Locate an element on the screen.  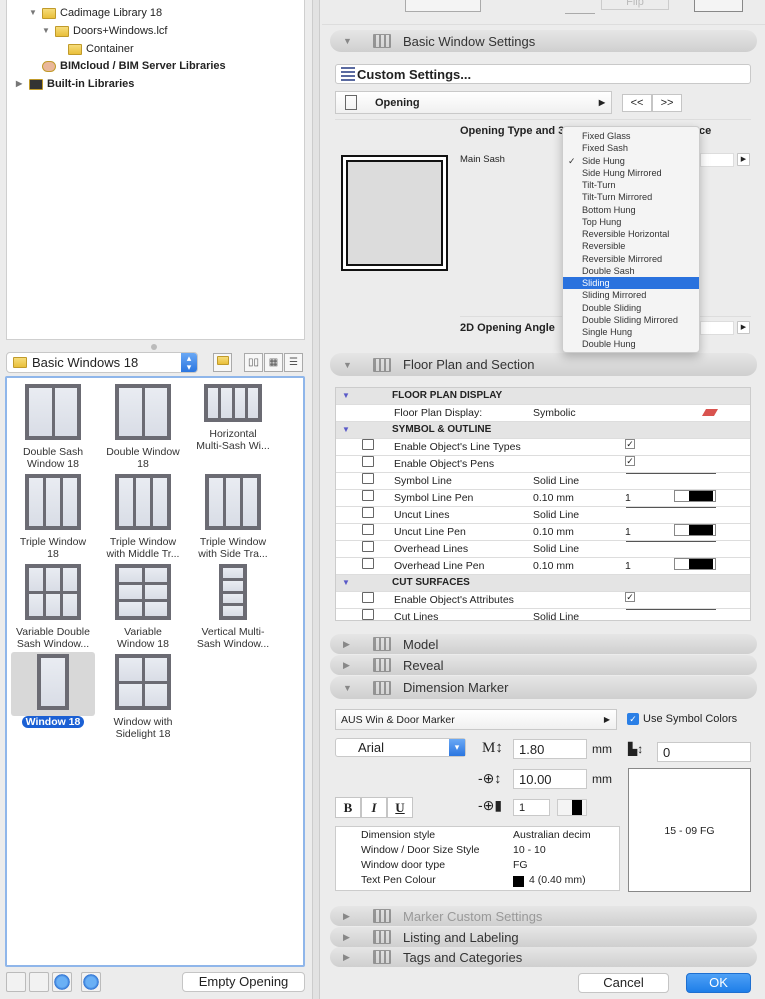
table-row: Uncut Lines Solid Line is located at coordinates (543, 515).